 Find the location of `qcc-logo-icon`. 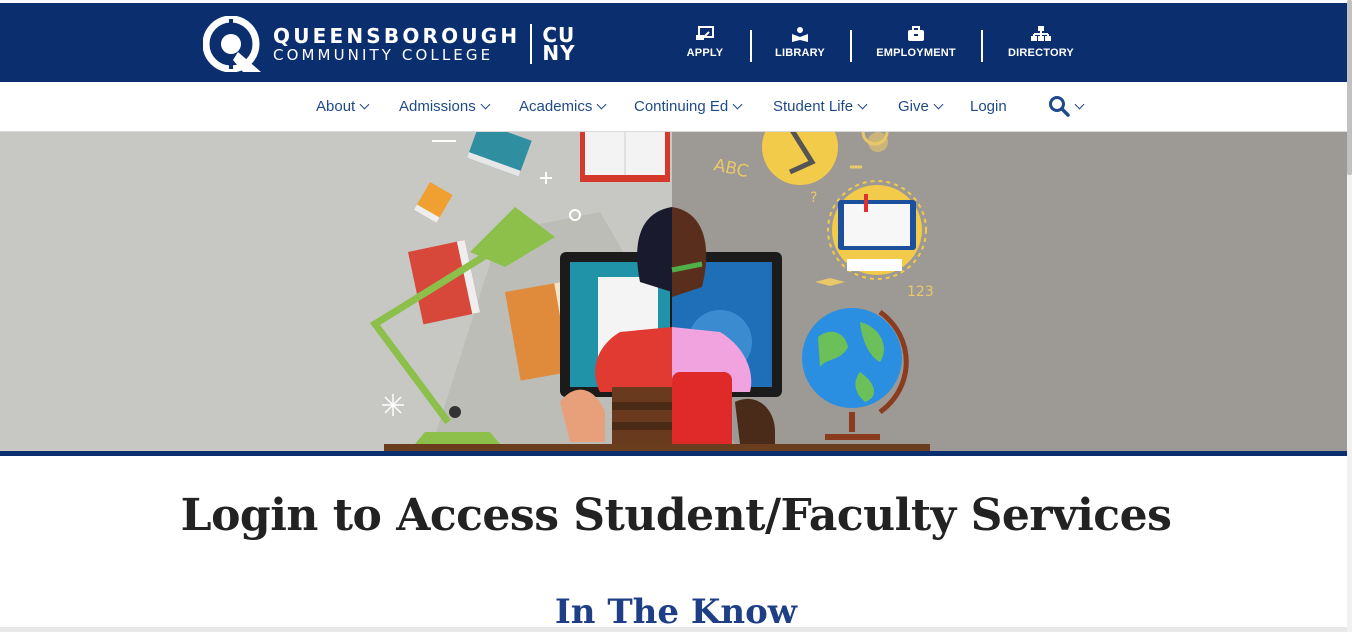

qcc-logo-icon is located at coordinates (232, 44).